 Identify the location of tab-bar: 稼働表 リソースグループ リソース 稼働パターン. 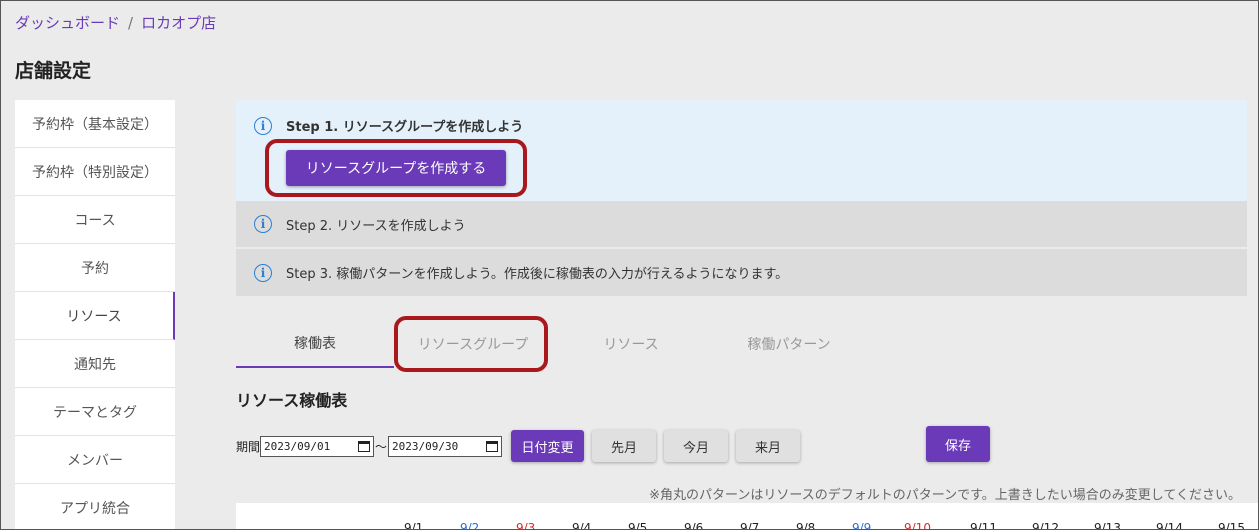
(552, 344).